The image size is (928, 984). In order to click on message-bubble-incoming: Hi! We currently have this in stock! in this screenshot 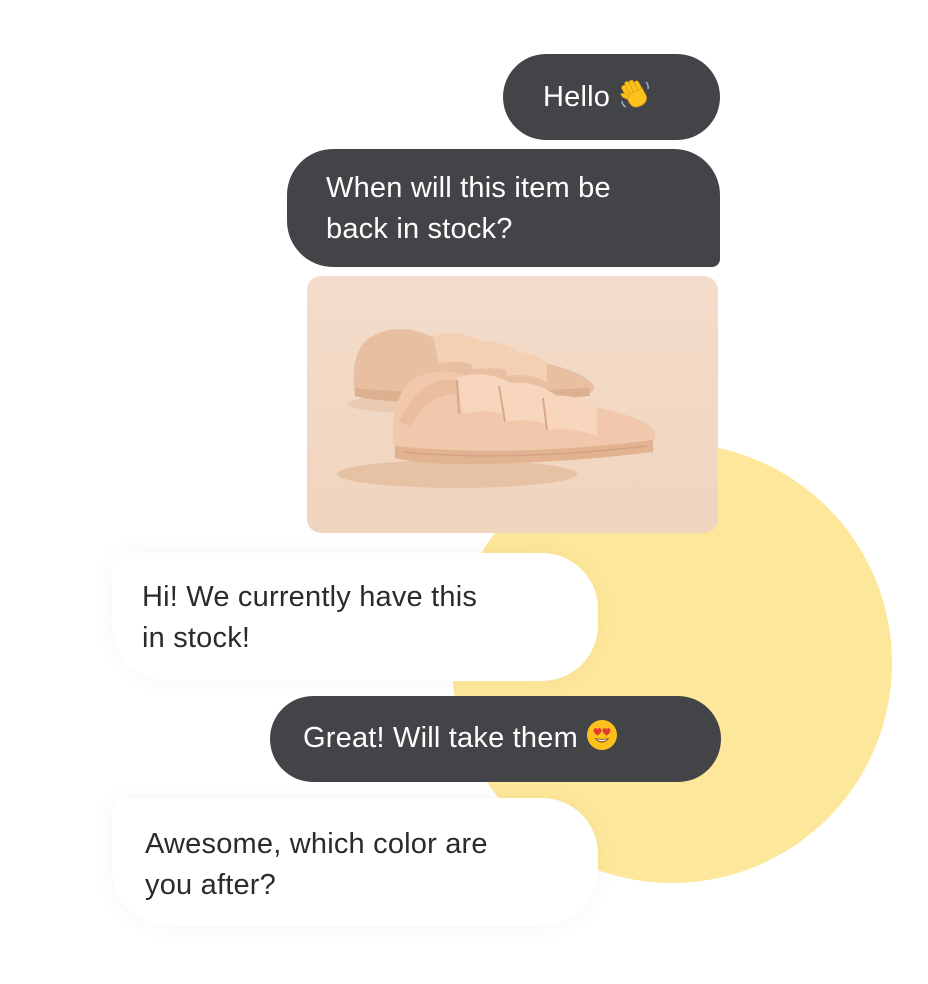, I will do `click(355, 617)`.